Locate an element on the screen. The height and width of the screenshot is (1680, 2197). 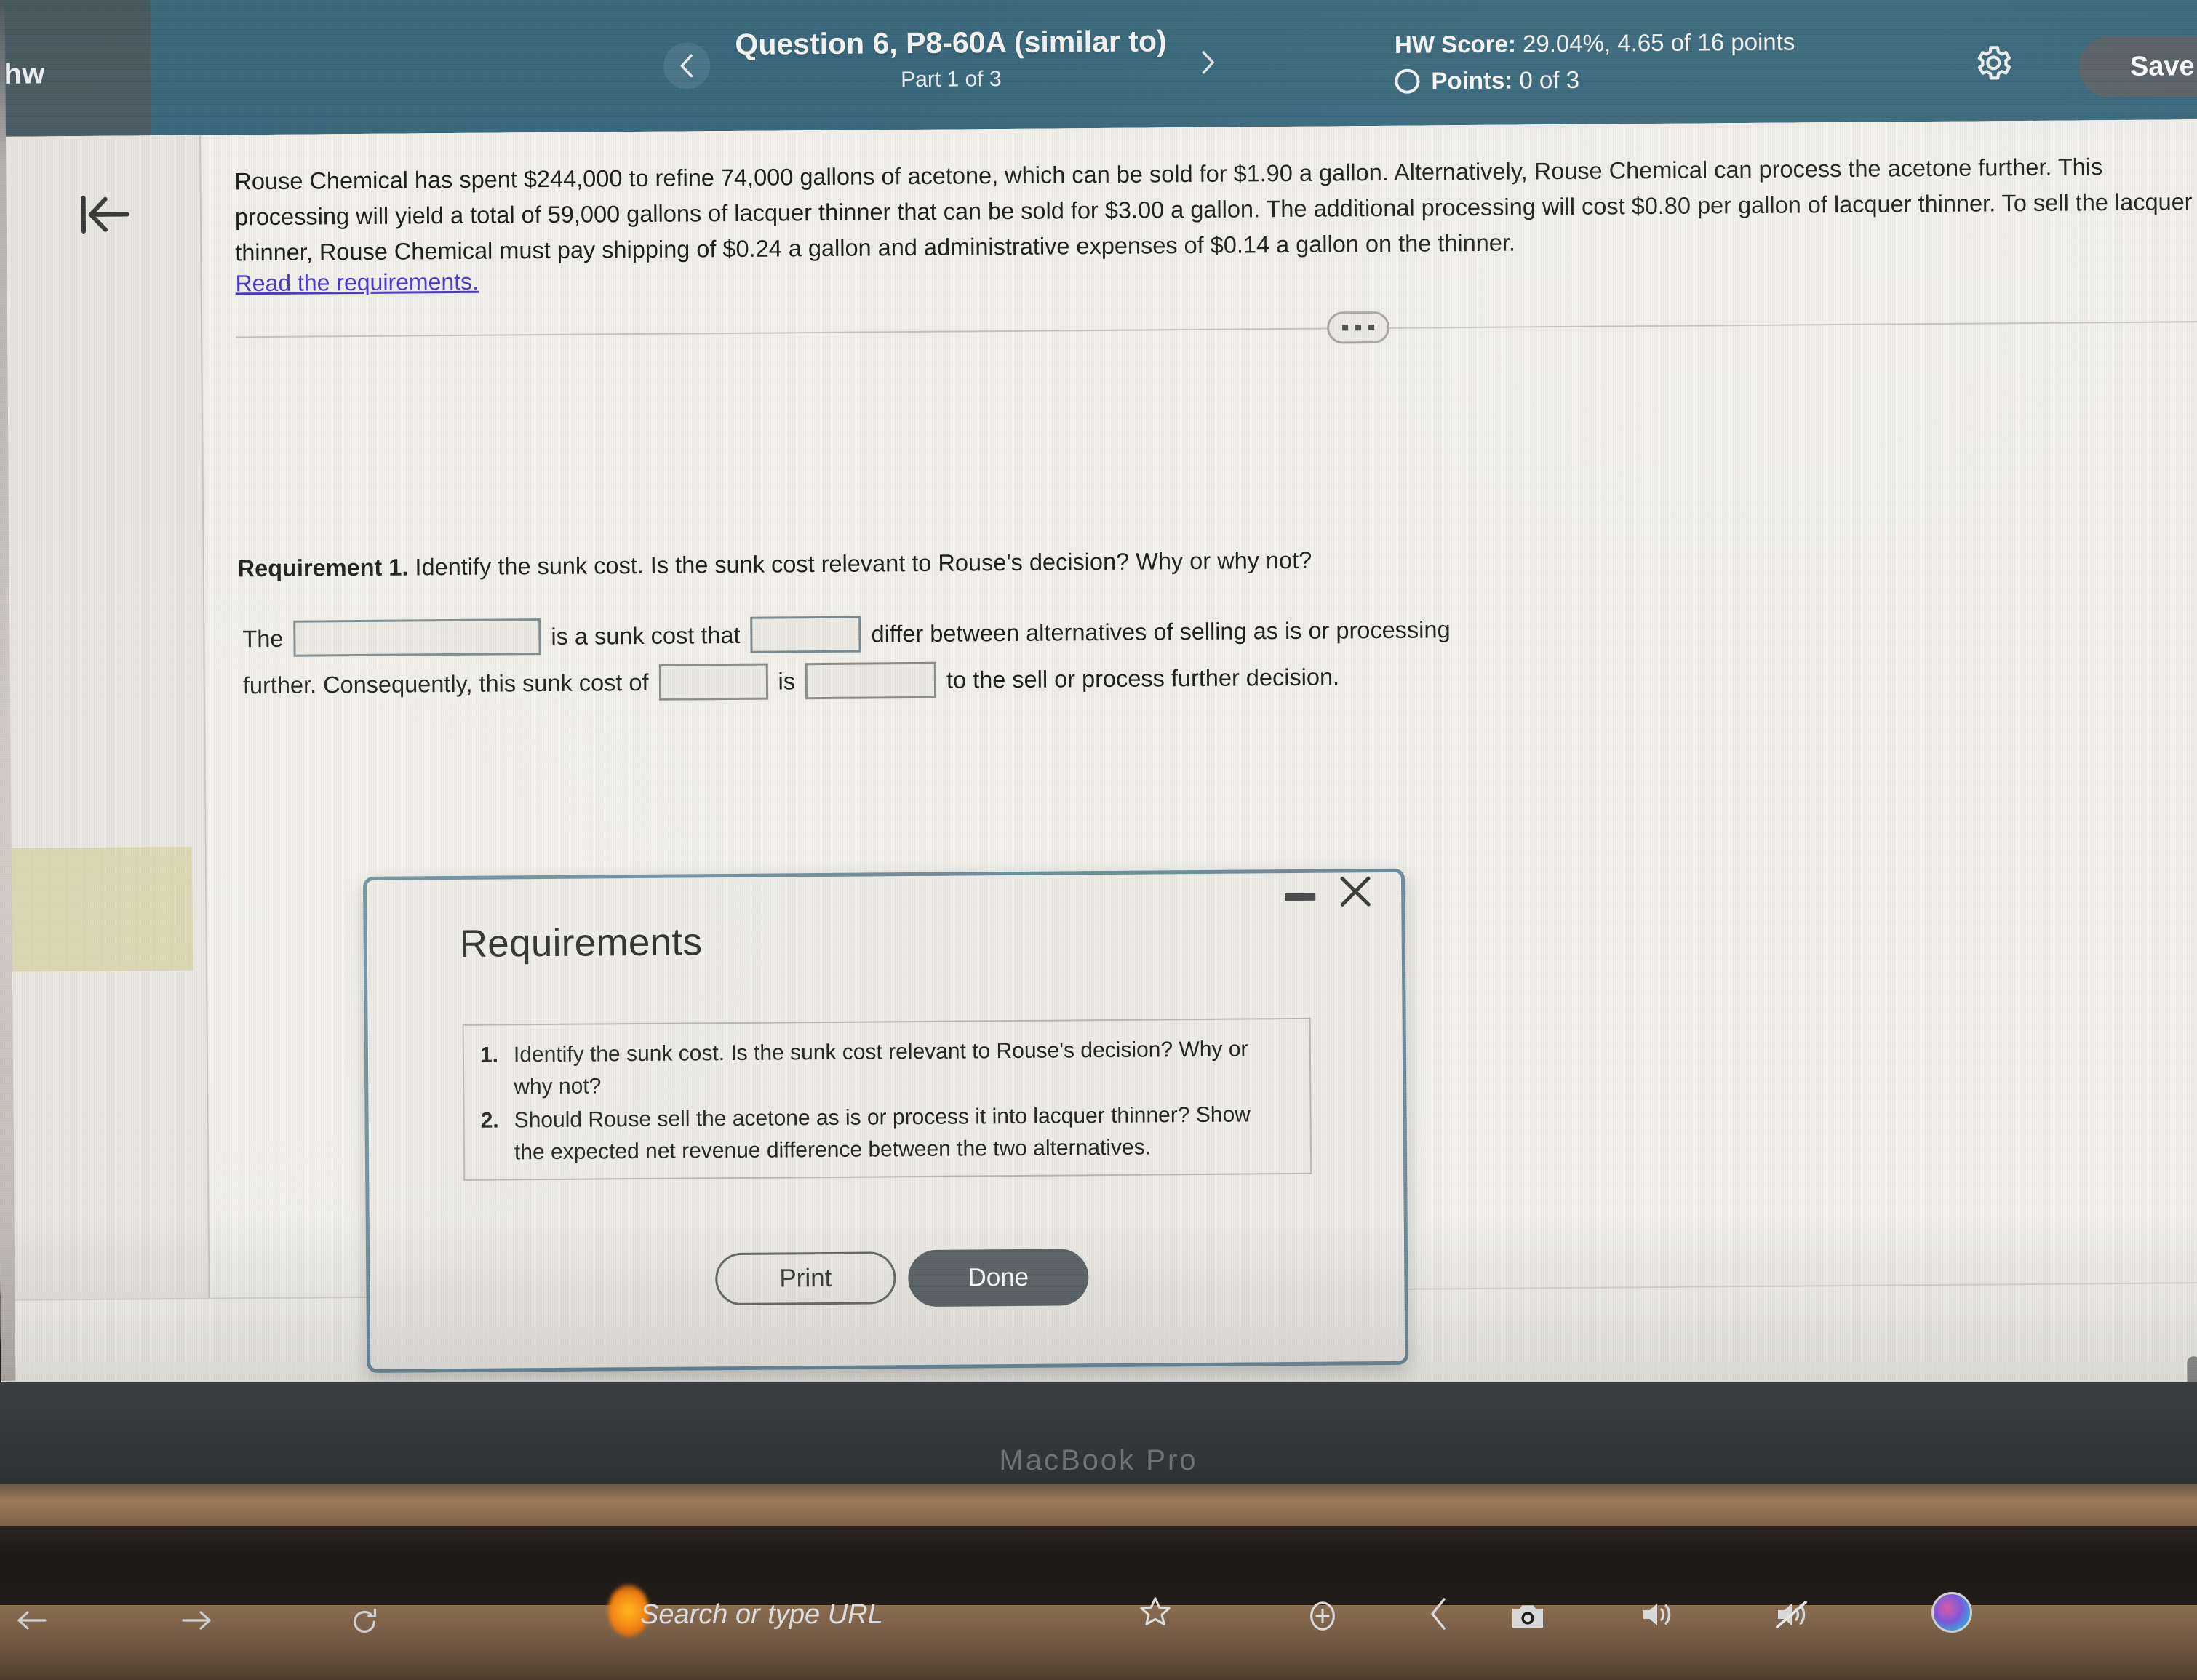
dialog-title: Requirements is located at coordinates (581, 943).